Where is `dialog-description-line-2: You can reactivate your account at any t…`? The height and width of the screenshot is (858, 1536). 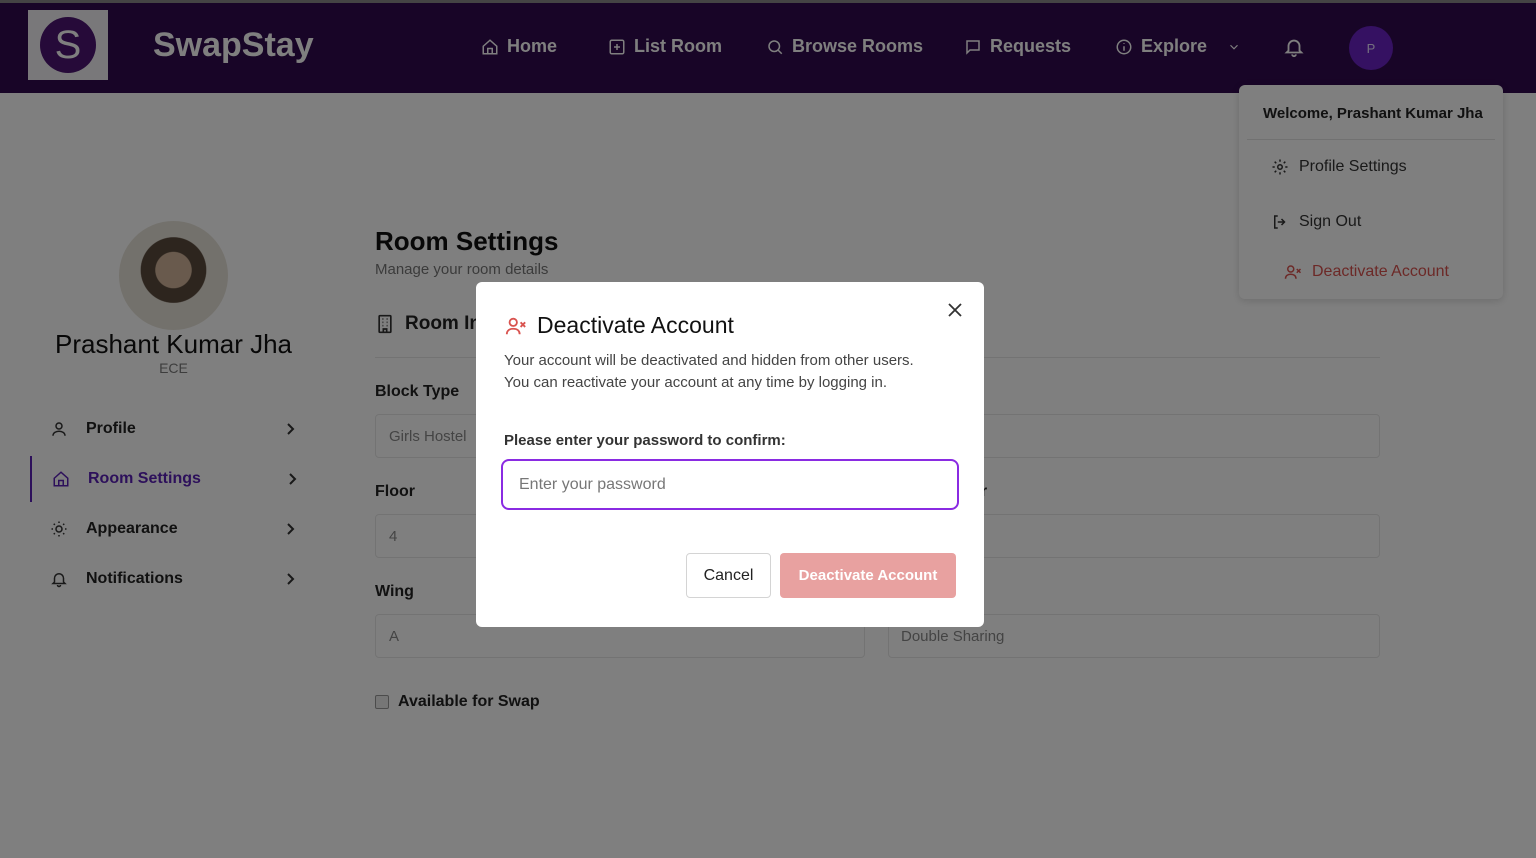
dialog-description-line-2: You can reactivate your account at any t… is located at coordinates (696, 382).